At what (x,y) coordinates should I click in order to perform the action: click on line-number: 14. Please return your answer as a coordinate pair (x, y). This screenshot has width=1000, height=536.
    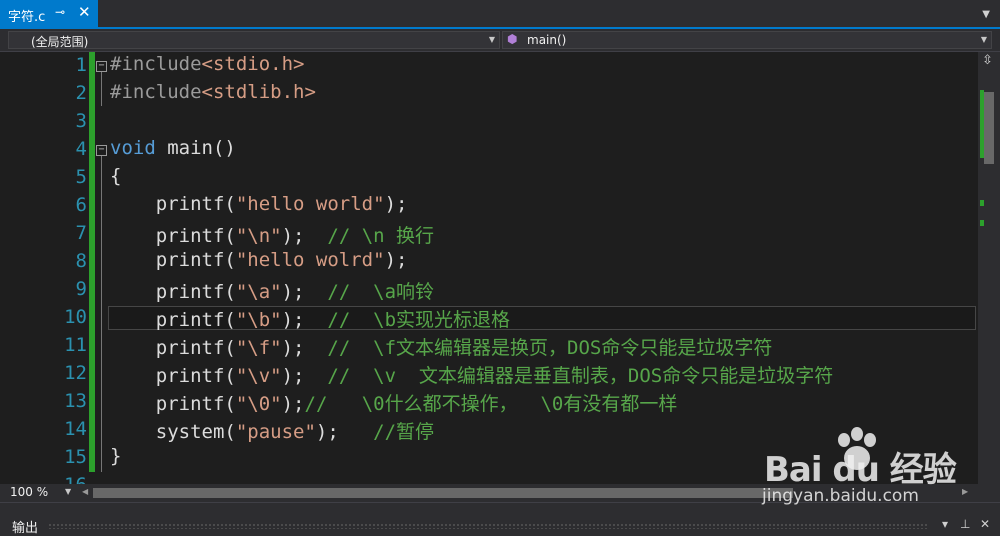
    Looking at the image, I should click on (75, 429).